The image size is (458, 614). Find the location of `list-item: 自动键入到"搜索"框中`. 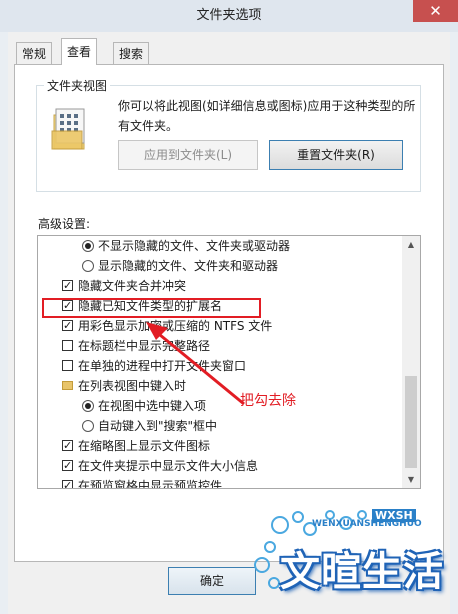

list-item: 自动键入到"搜索"框中 is located at coordinates (229, 426).